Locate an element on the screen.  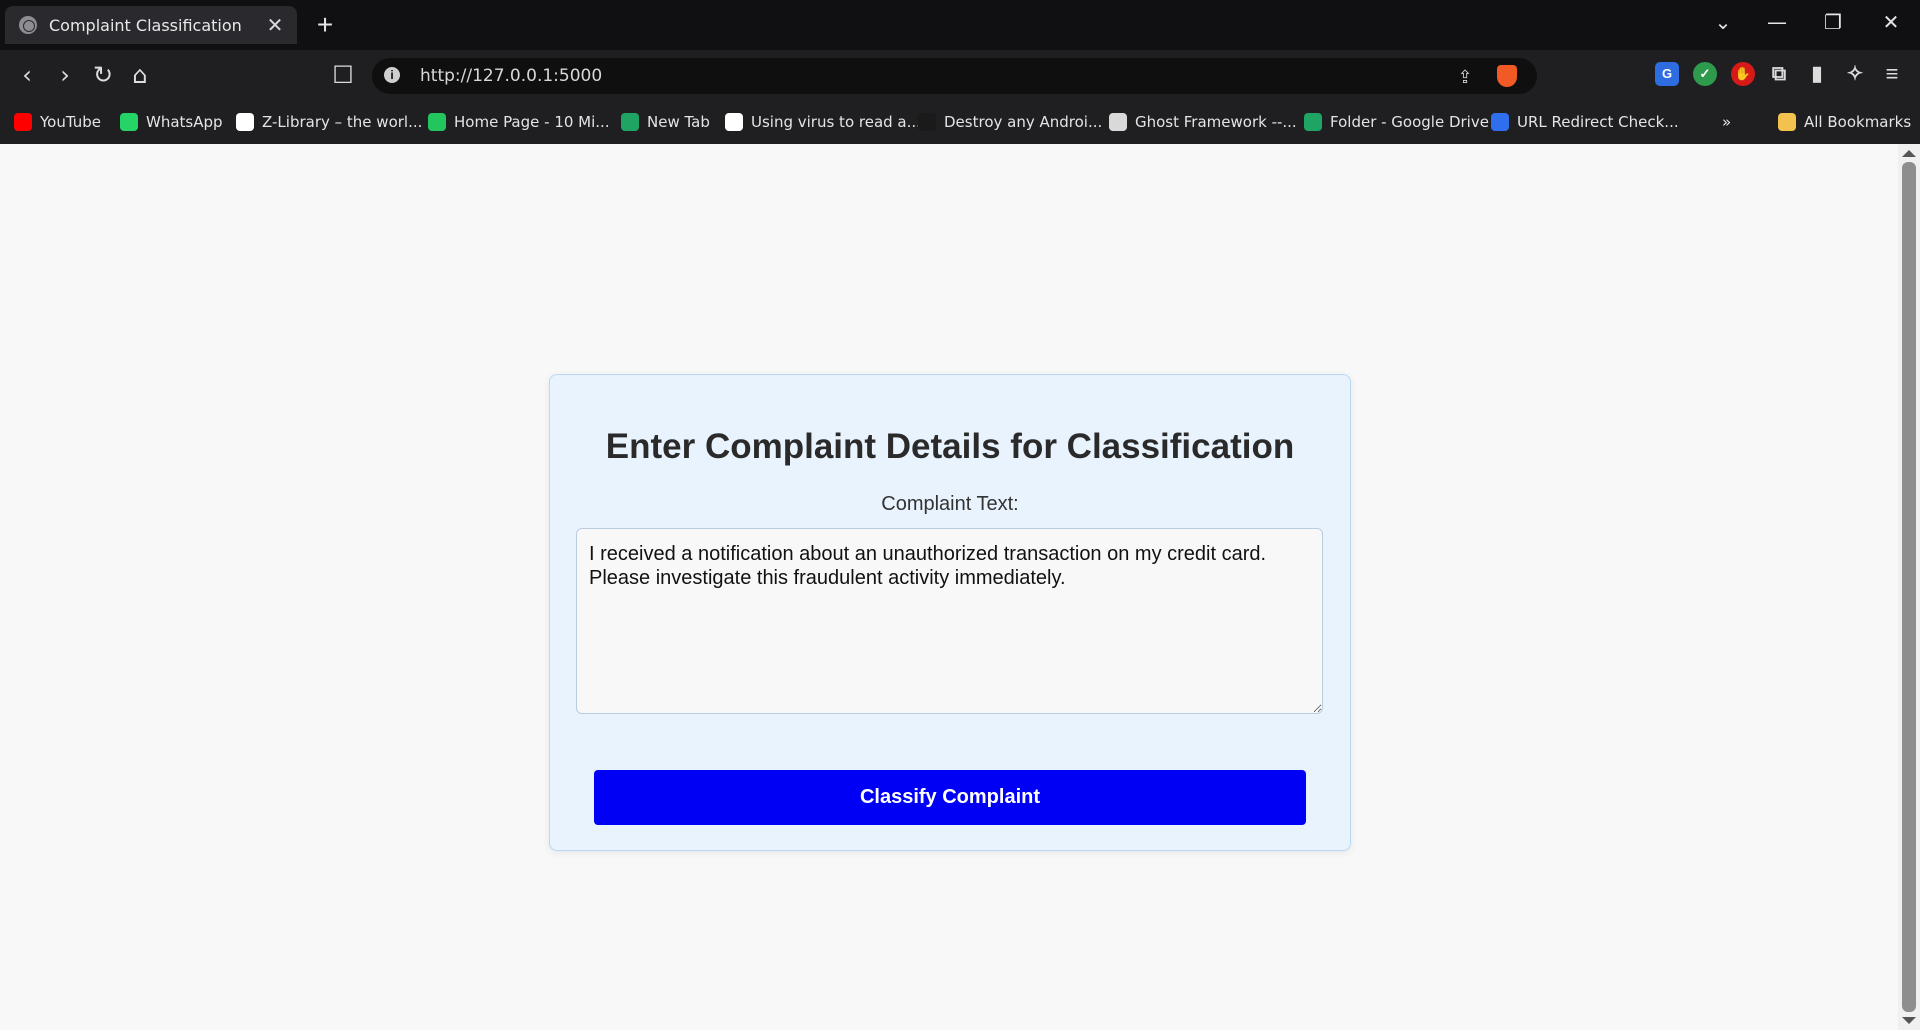
page-scrollbar is located at coordinates (1909, 587).